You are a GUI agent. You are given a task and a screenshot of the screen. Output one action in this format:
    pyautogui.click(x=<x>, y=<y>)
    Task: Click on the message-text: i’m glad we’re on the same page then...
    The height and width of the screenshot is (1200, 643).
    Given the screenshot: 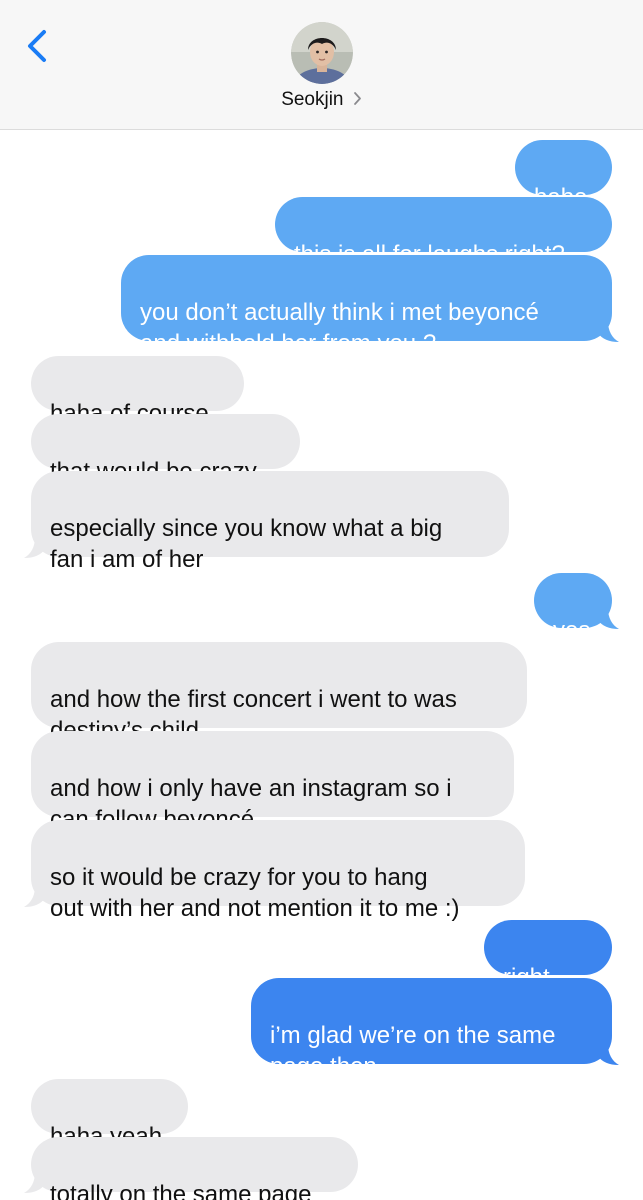 What is the action you would take?
    pyautogui.click(x=413, y=1051)
    